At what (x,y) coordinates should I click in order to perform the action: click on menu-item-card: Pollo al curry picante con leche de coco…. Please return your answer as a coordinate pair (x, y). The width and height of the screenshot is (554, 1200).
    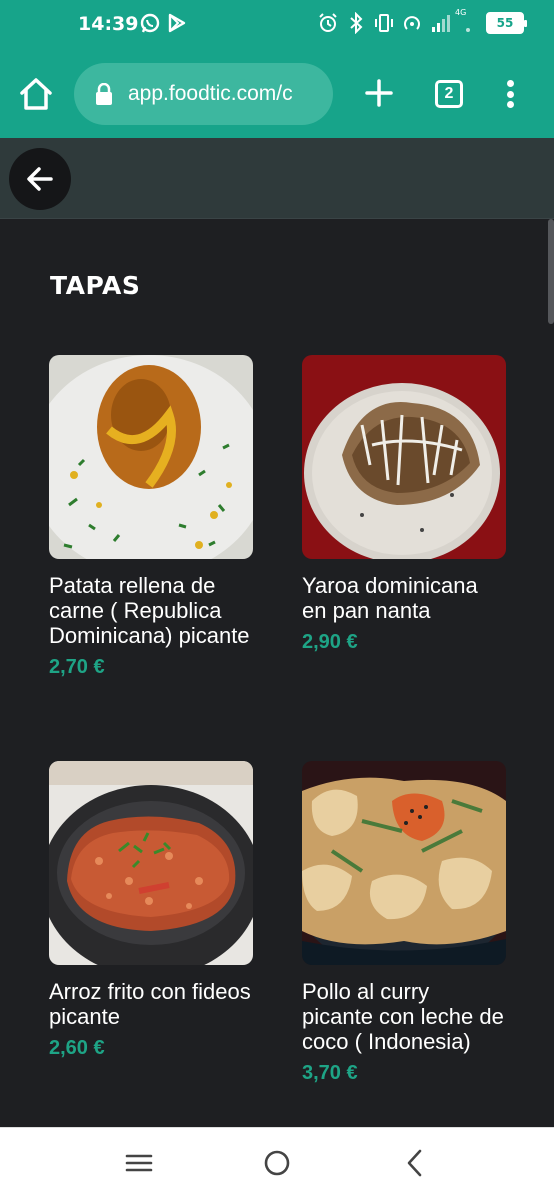
    Looking at the image, I should click on (404, 923).